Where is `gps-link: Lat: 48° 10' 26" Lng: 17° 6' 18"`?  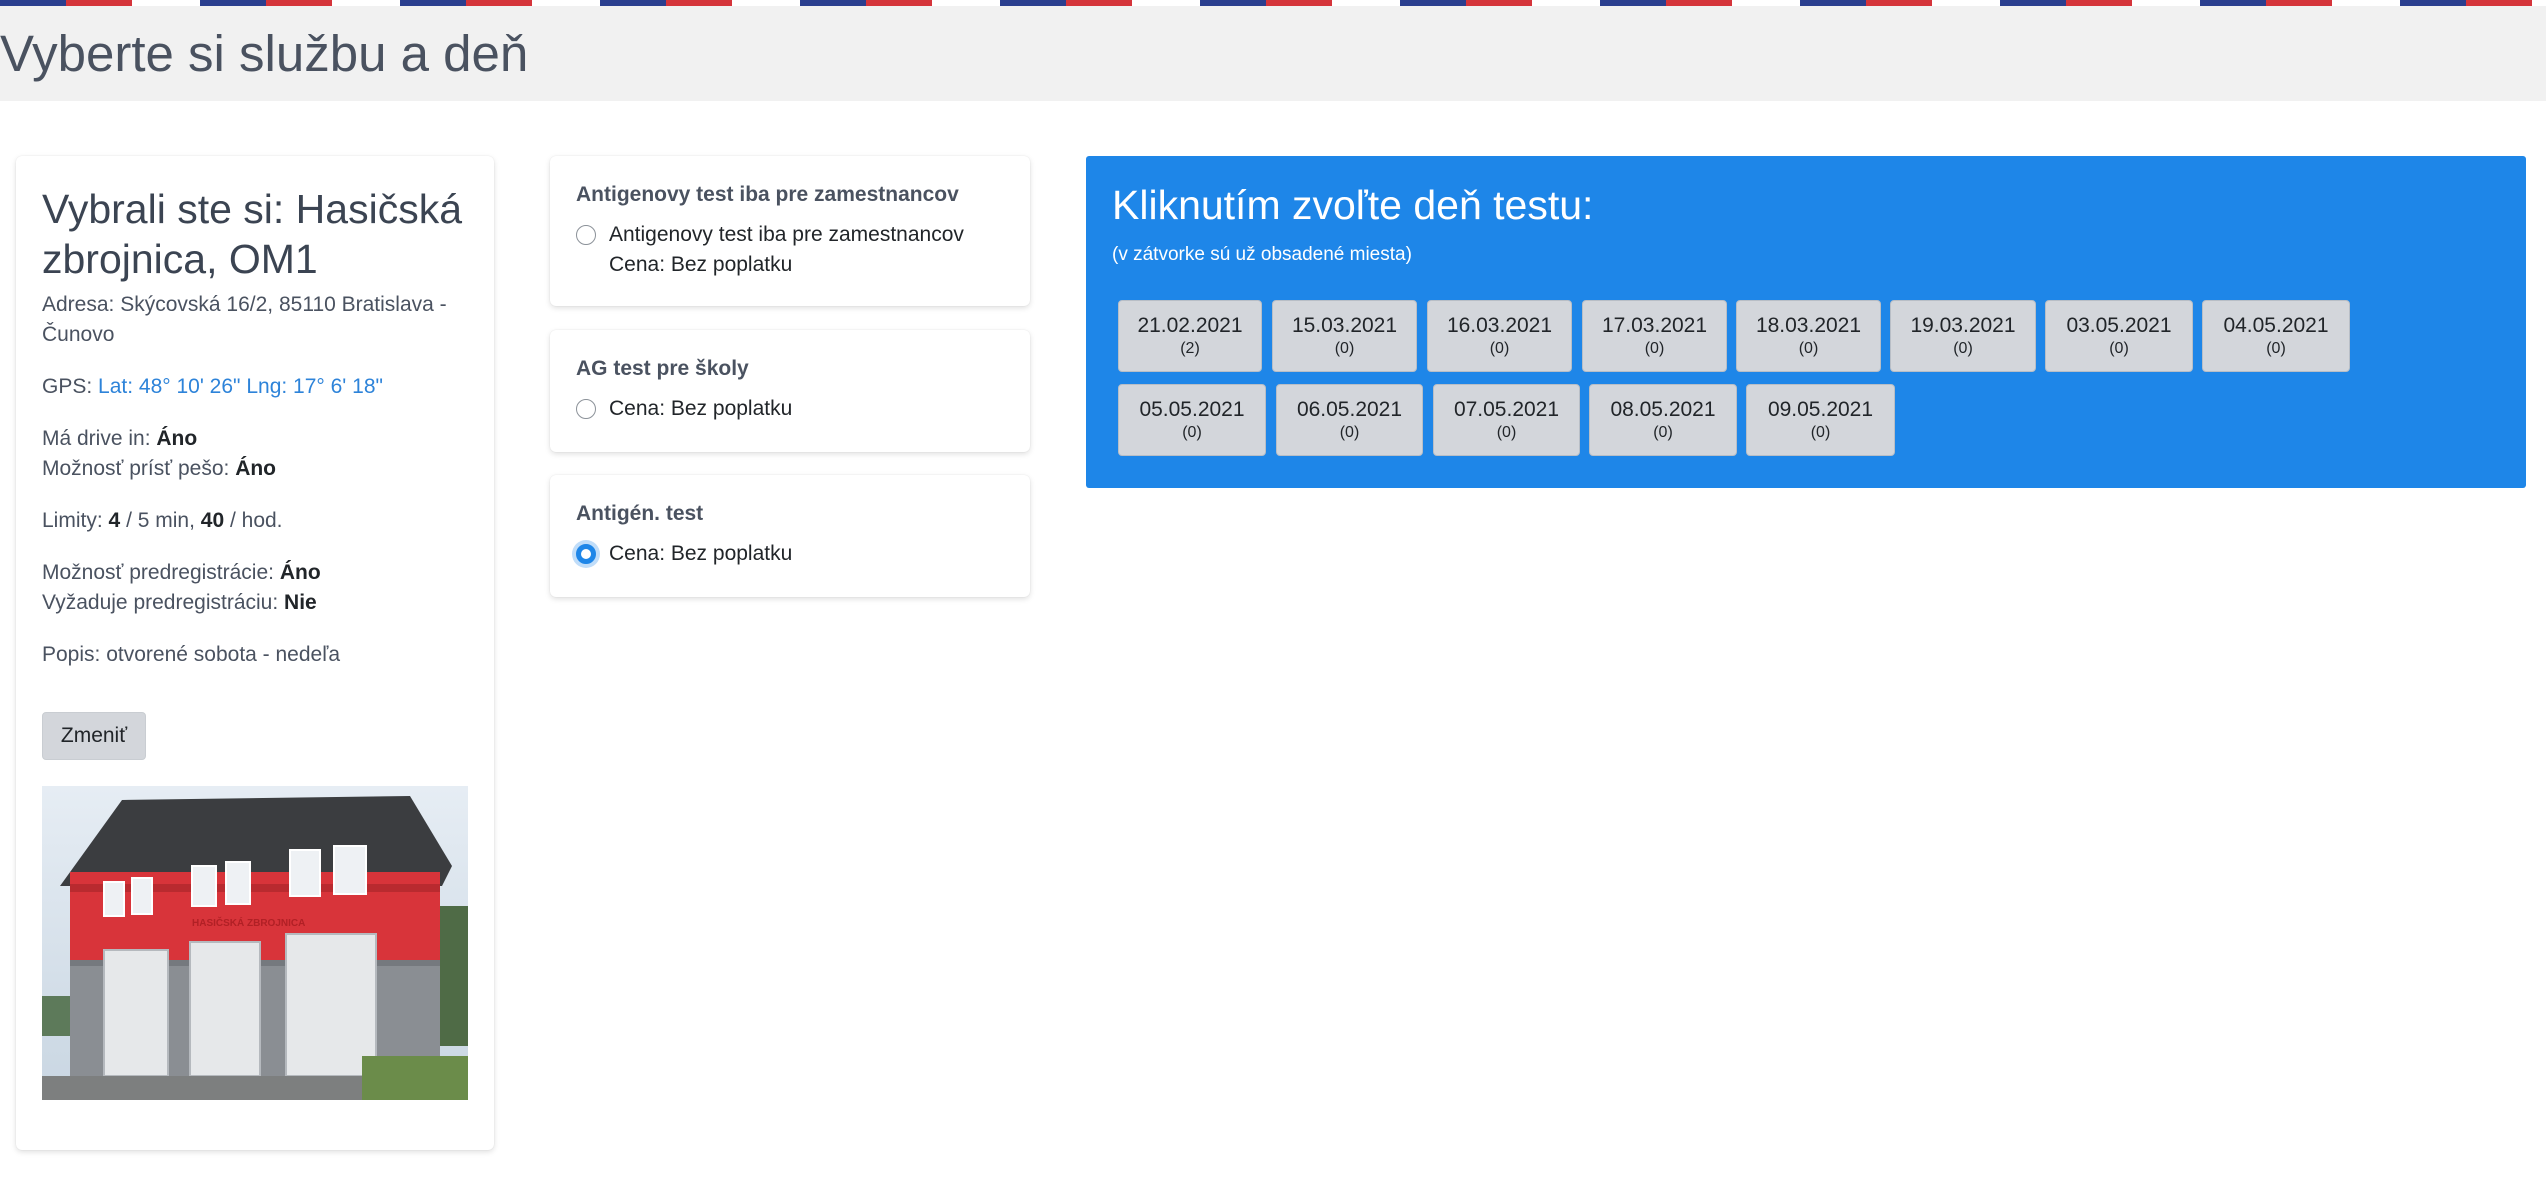
gps-link: Lat: 48° 10' 26" Lng: 17° 6' 18" is located at coordinates (240, 386).